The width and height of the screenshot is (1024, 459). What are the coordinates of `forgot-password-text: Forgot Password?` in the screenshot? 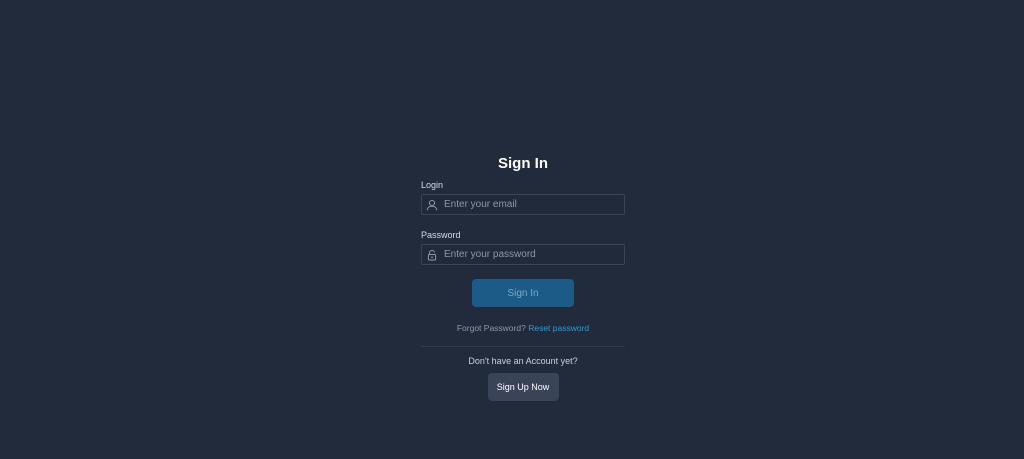 It's located at (491, 328).